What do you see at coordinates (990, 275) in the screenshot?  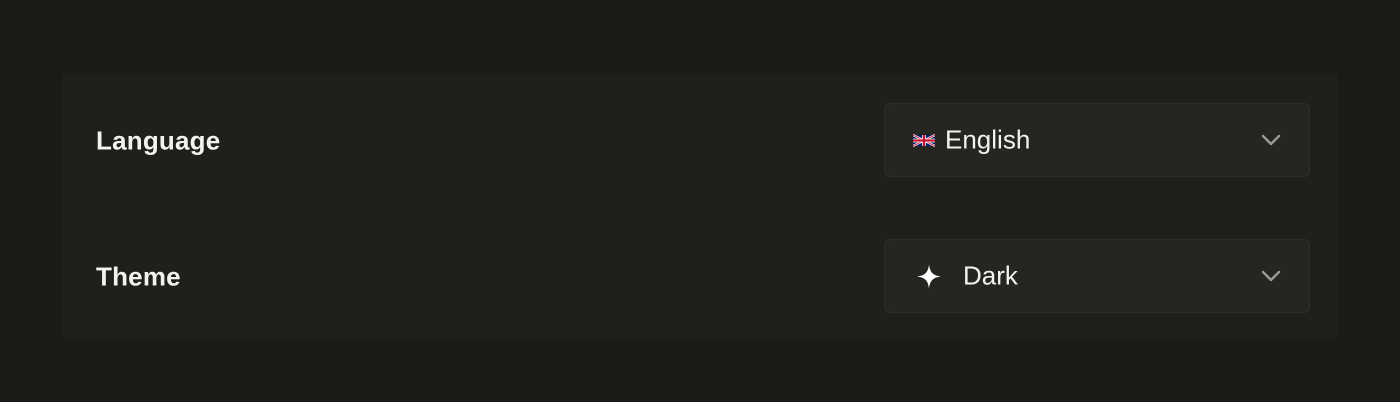 I see `theme-selected-text: Dark` at bounding box center [990, 275].